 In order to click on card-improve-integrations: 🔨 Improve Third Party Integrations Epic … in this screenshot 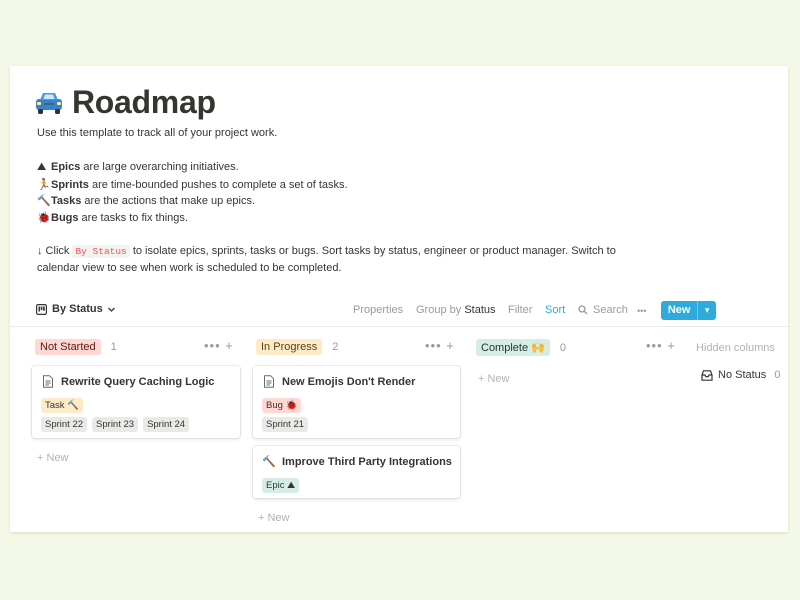, I will do `click(356, 472)`.